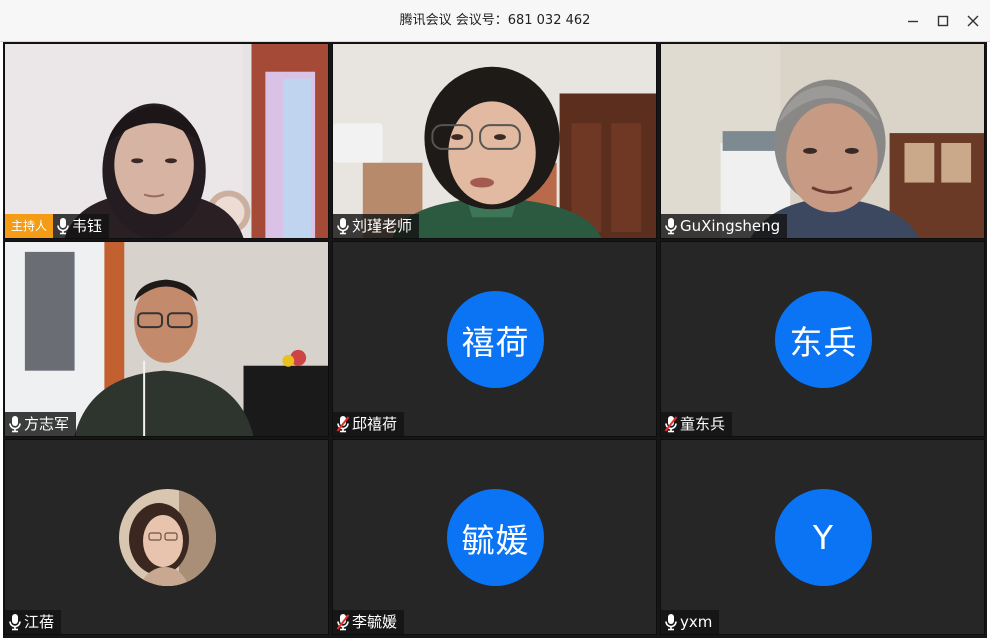 The height and width of the screenshot is (640, 990). What do you see at coordinates (382, 226) in the screenshot?
I see `participant-name-text: 刘瑾老师` at bounding box center [382, 226].